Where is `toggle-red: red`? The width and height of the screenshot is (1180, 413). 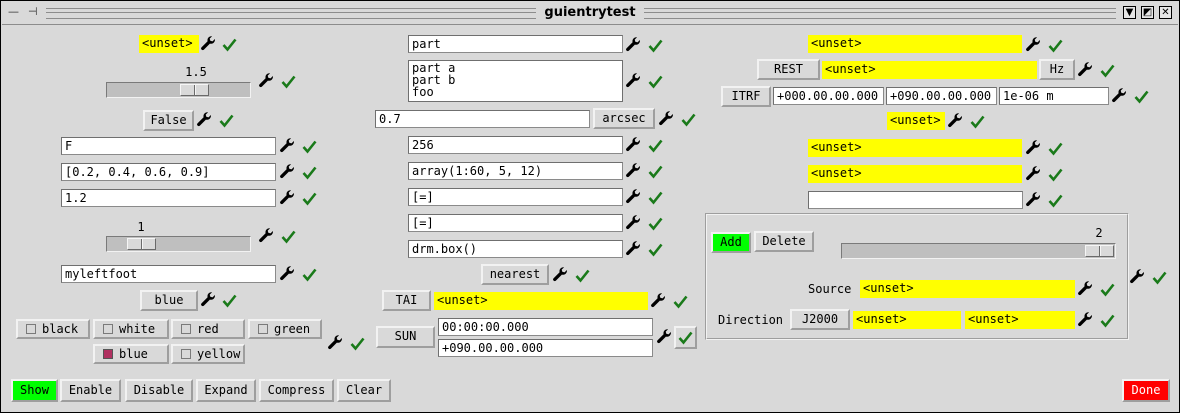 toggle-red: red is located at coordinates (208, 329).